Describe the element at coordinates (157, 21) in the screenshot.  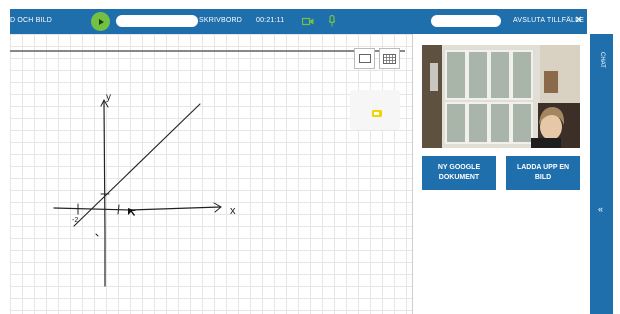
I see `participant-name-pill` at that location.